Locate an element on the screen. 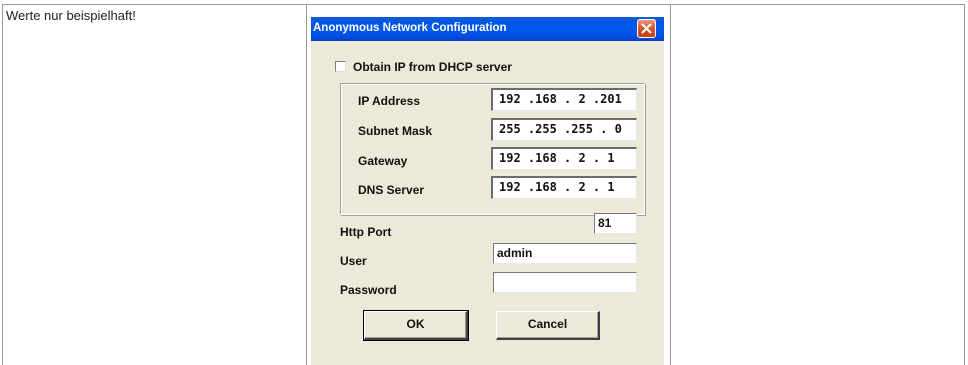 This screenshot has height=365, width=968. subnet-mask-label: Subnet Mask is located at coordinates (395, 131).